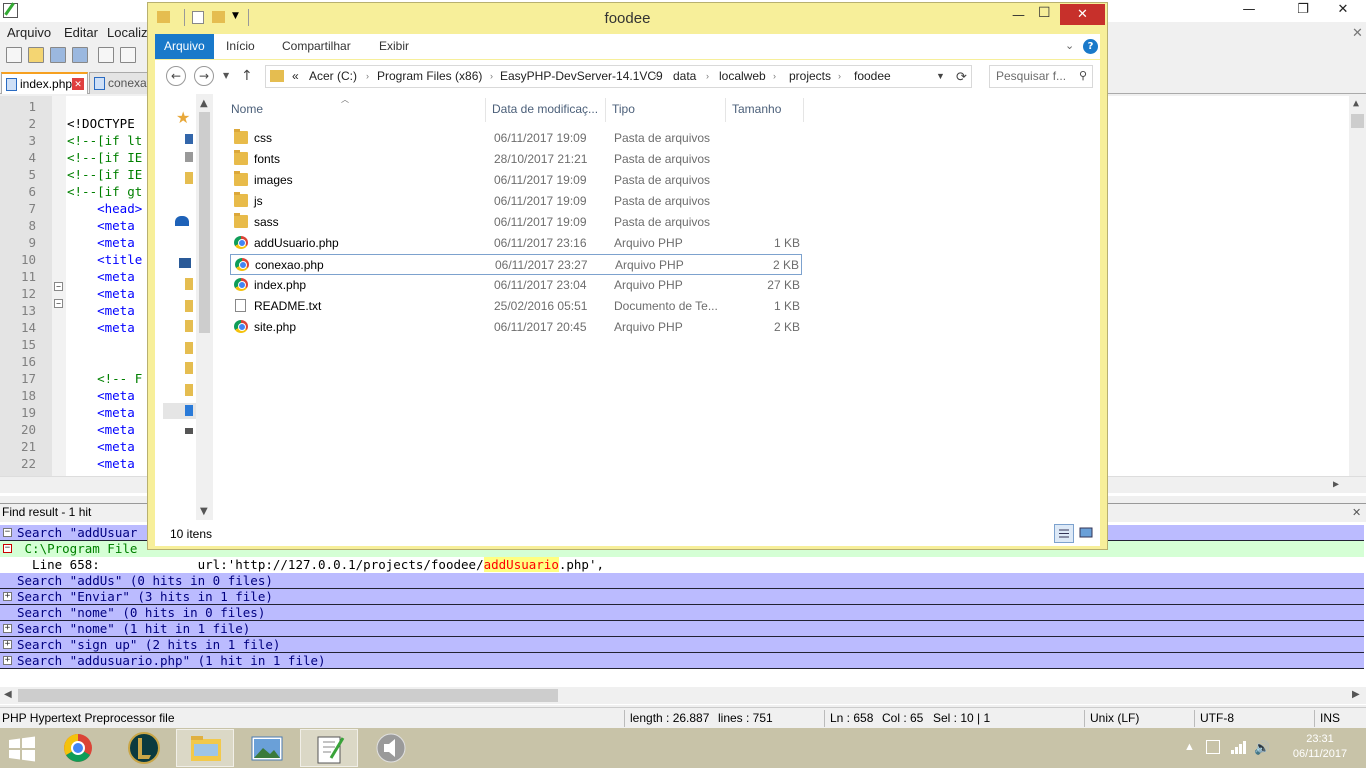 This screenshot has height=768, width=1366. Describe the element at coordinates (1357, 33) in the screenshot. I see `menu-close-doc-button: ✕` at that location.